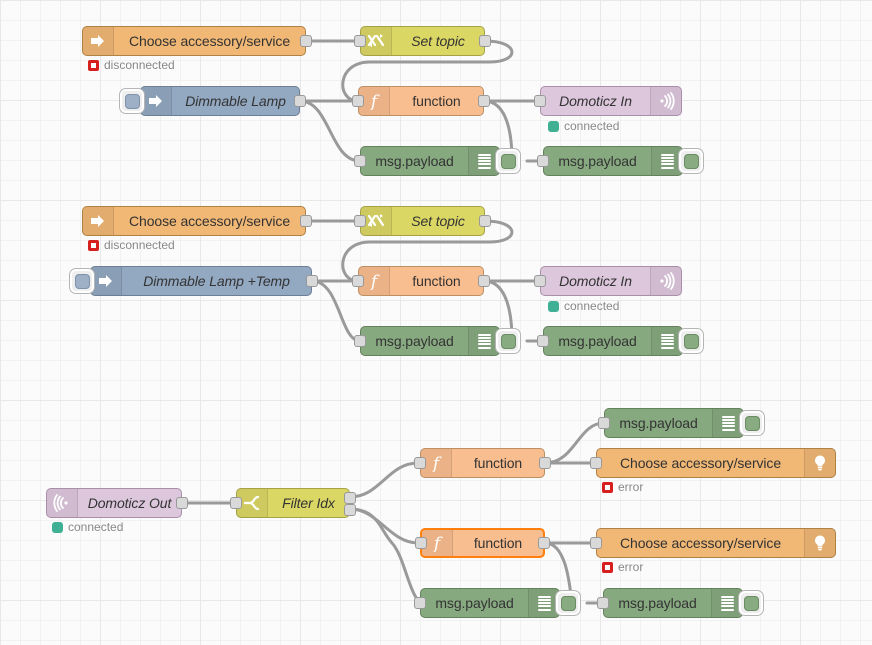 The height and width of the screenshot is (645, 872). What do you see at coordinates (665, 281) in the screenshot?
I see `signal-waves-icon` at bounding box center [665, 281].